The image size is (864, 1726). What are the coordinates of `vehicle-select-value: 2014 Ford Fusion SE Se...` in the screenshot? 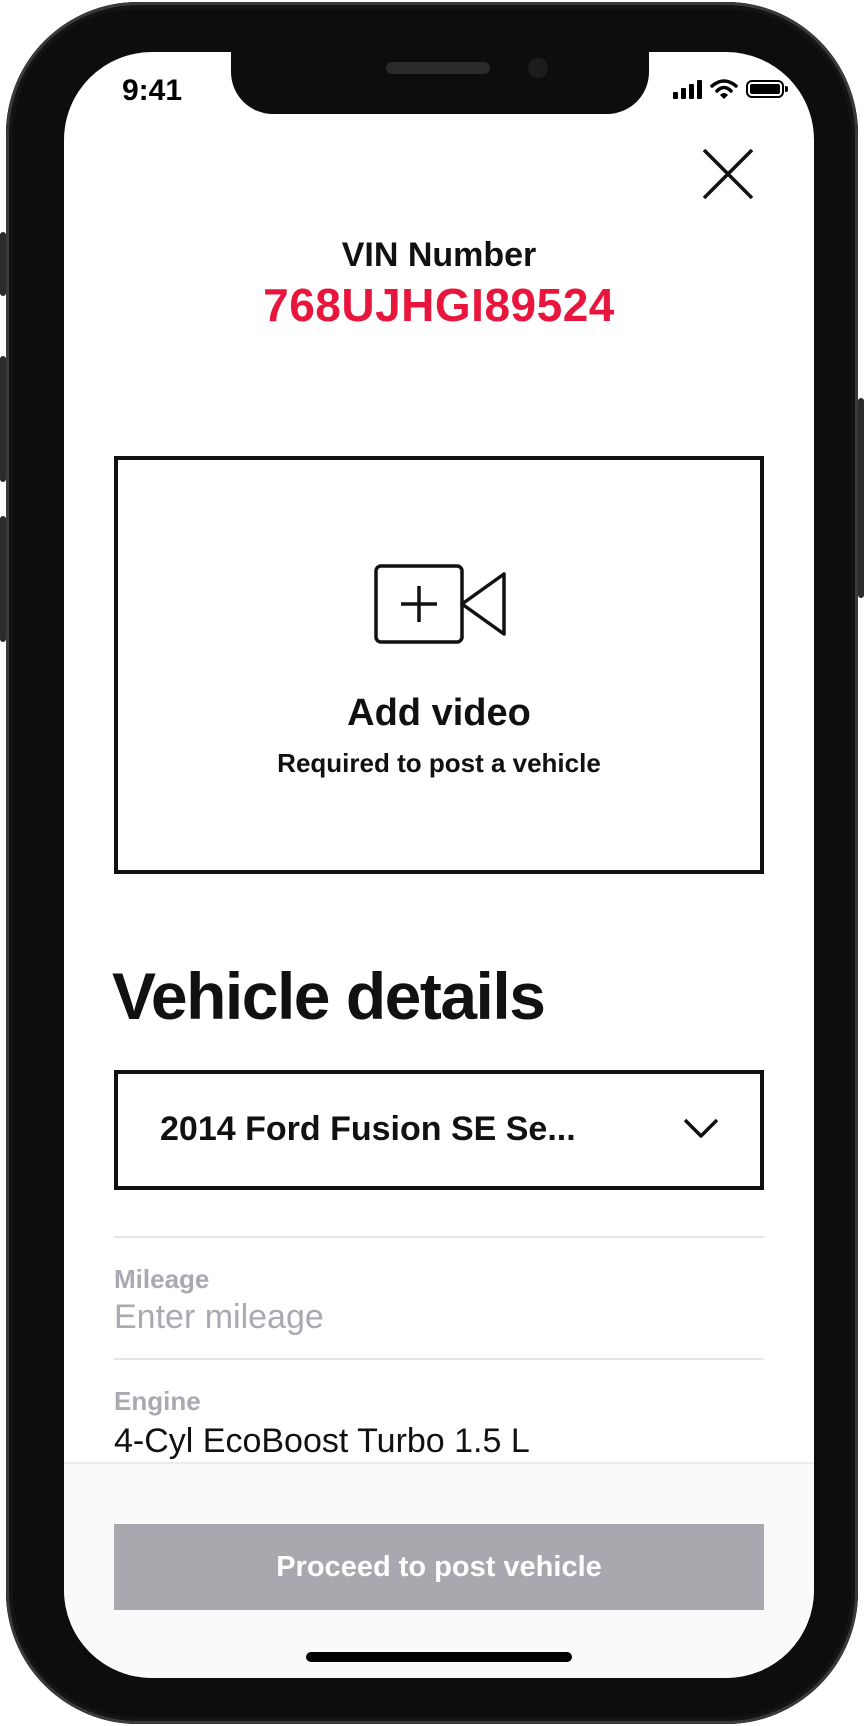 It's located at (368, 1129).